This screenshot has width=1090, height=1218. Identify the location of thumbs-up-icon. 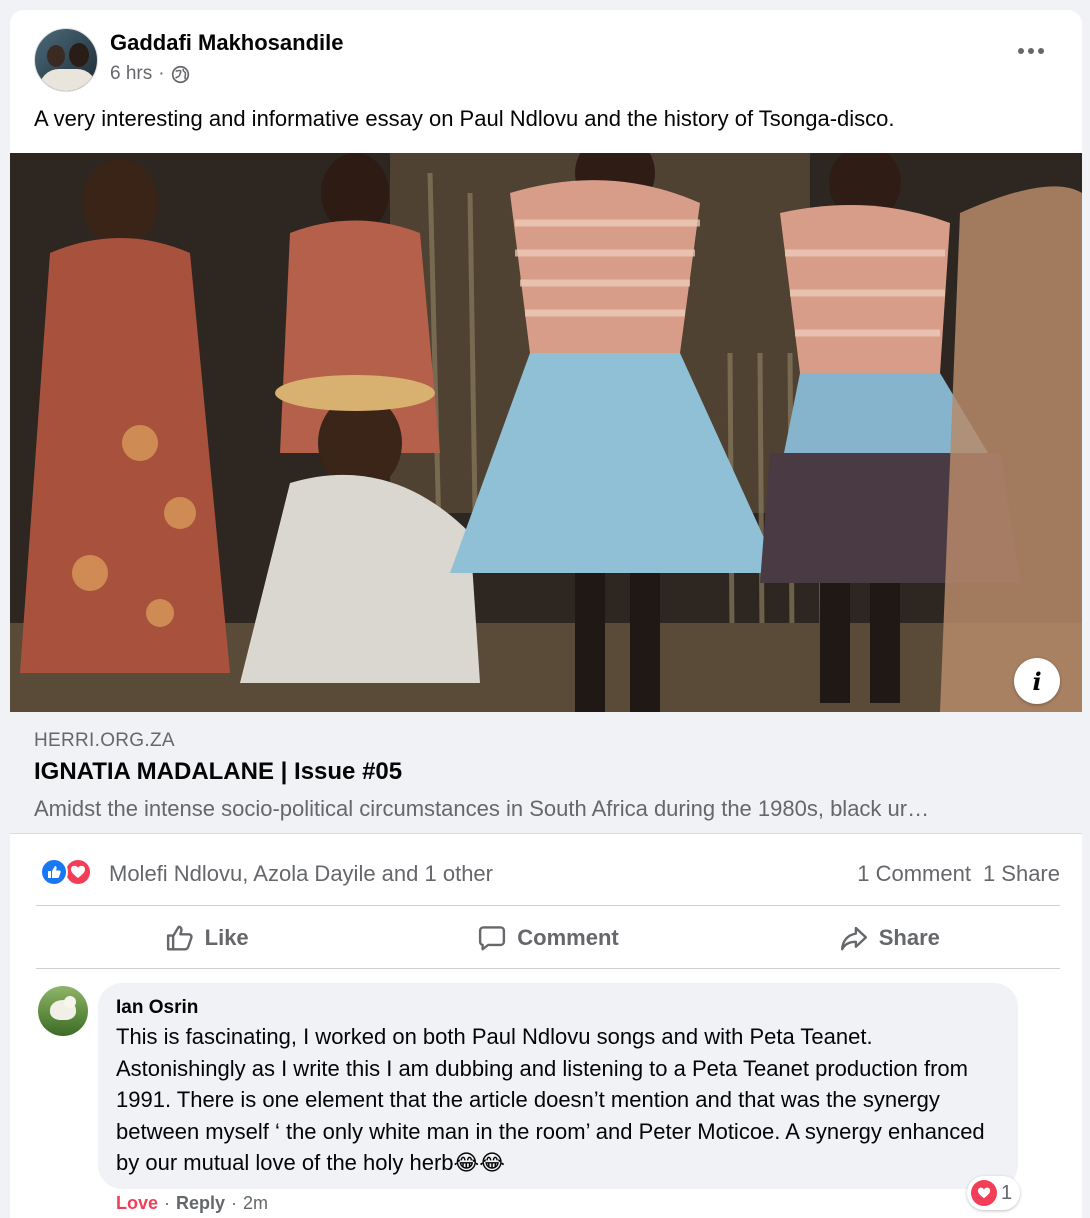
(179, 938).